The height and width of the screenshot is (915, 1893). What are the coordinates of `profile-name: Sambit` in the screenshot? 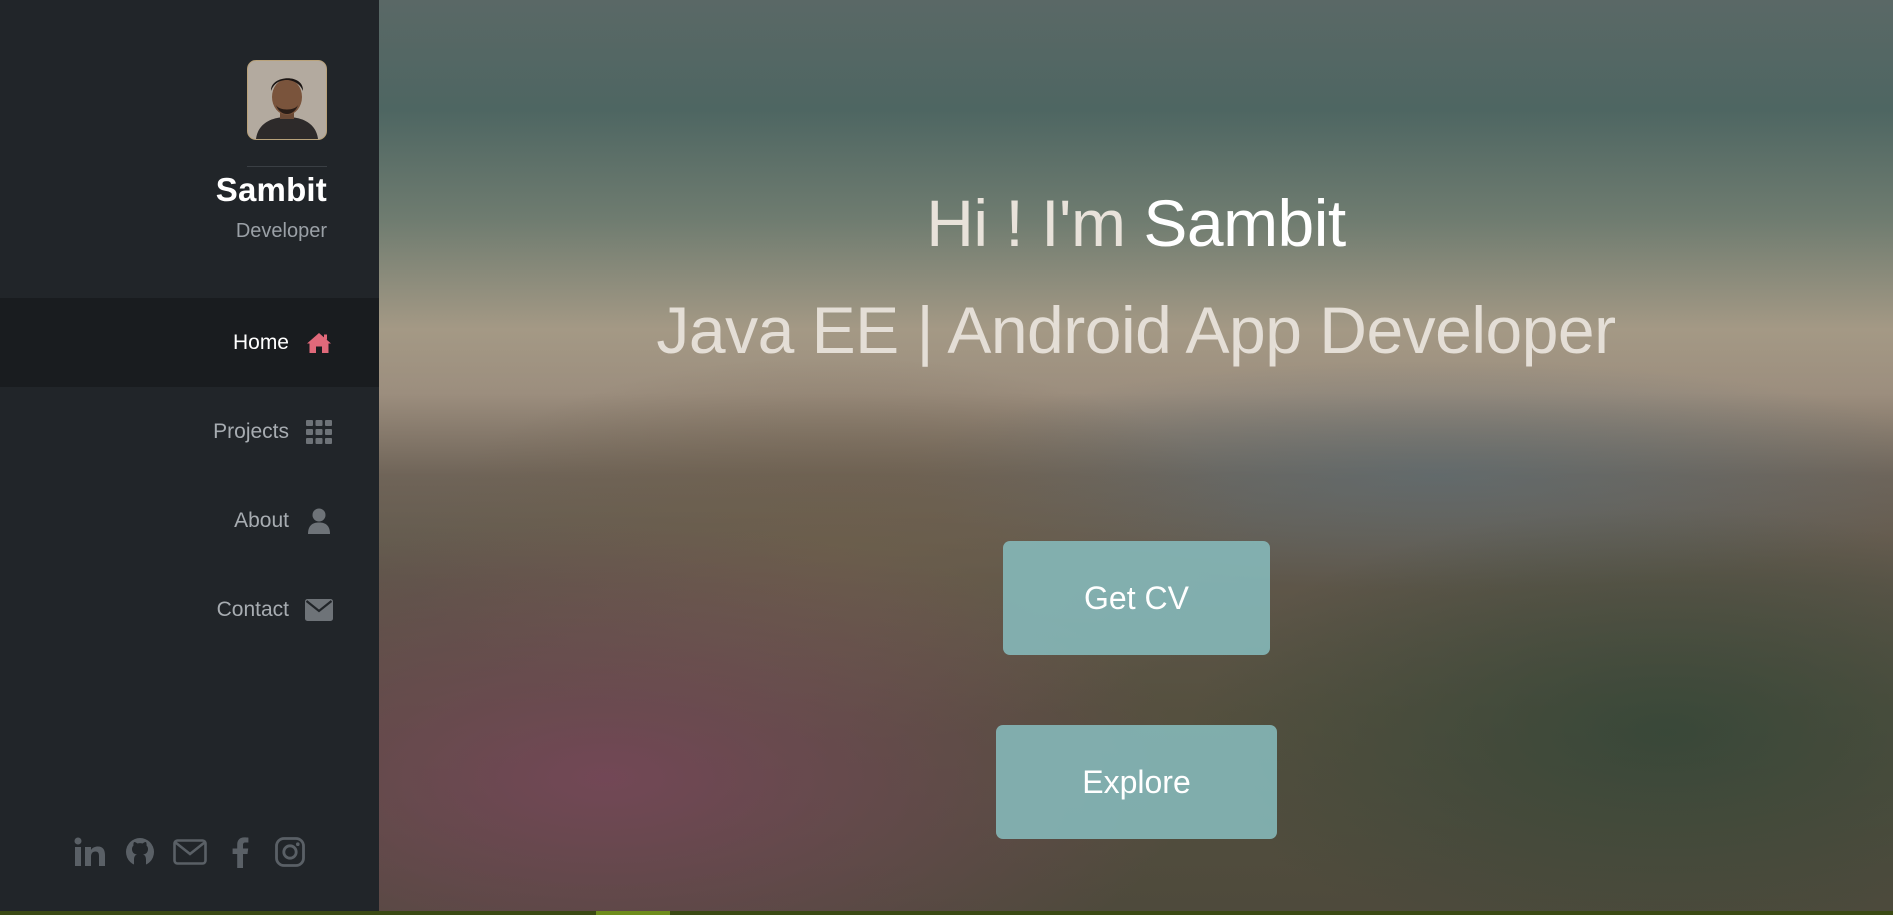 It's located at (271, 189).